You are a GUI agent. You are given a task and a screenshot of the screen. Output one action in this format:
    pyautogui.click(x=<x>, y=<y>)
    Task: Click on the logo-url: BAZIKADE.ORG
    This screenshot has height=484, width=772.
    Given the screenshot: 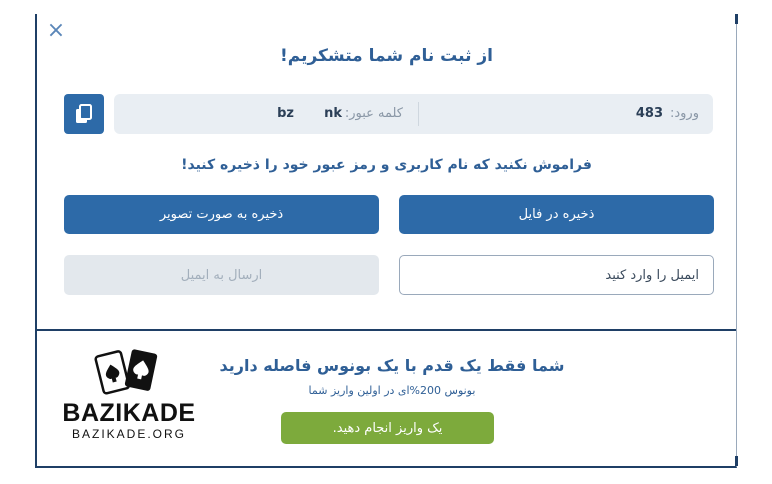 What is the action you would take?
    pyautogui.click(x=129, y=434)
    